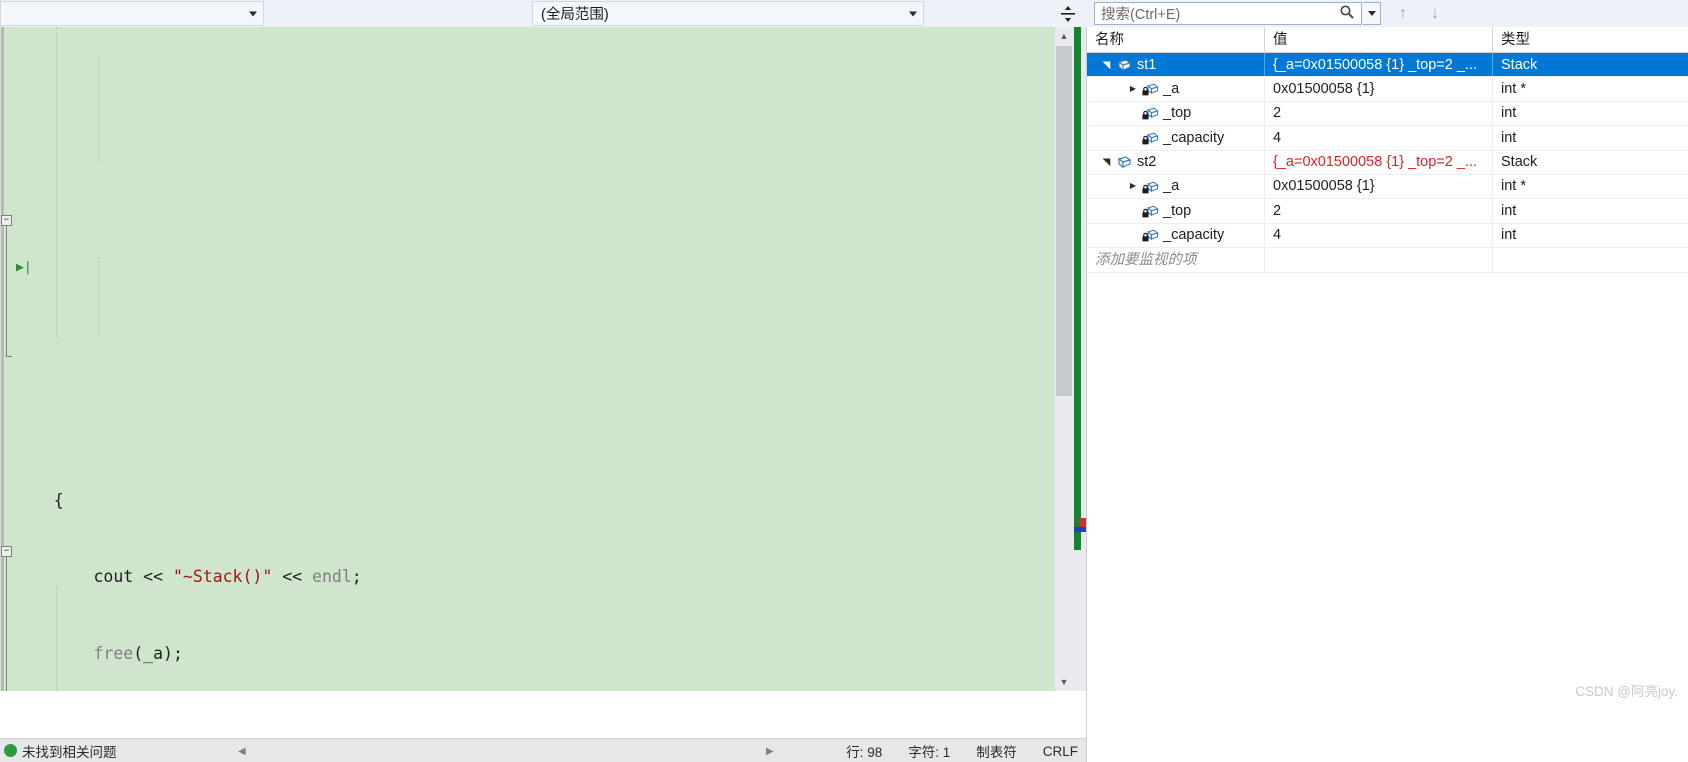 The width and height of the screenshot is (1688, 762). I want to click on add-watch-row: 添加要监视的项, so click(1387, 260).